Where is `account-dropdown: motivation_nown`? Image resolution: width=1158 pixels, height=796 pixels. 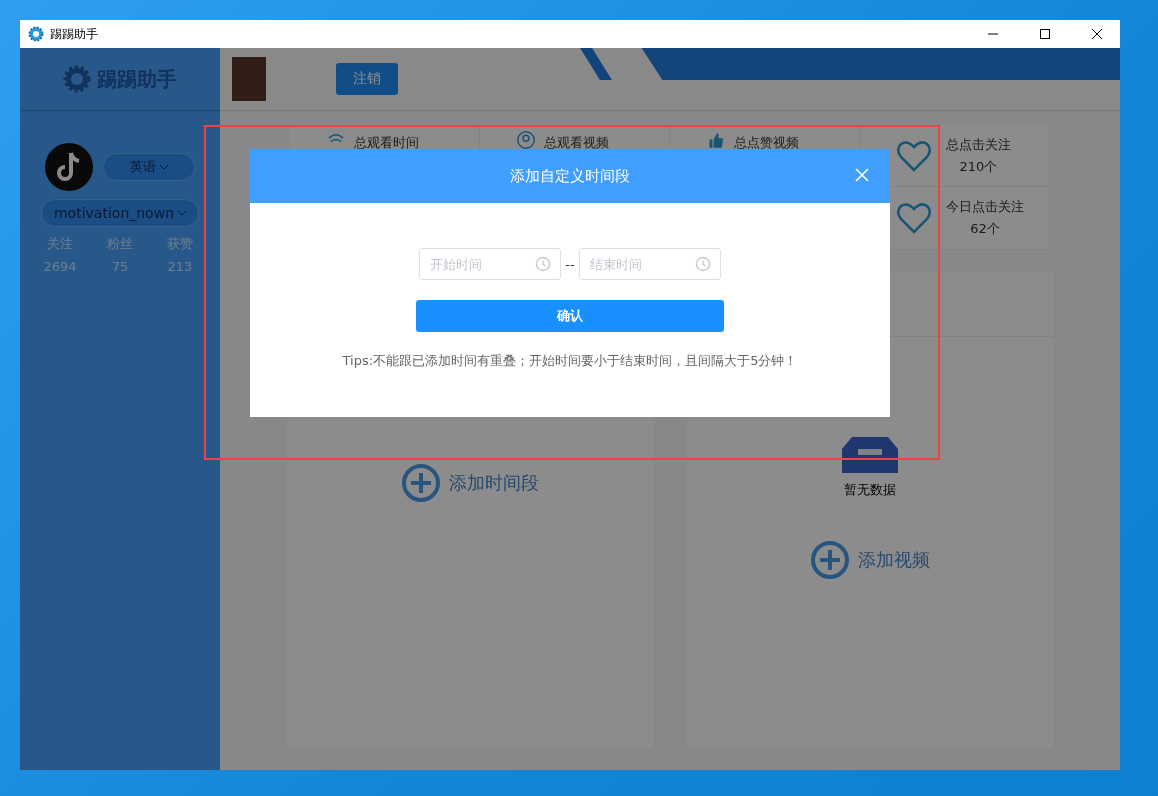 account-dropdown: motivation_nown is located at coordinates (120, 213).